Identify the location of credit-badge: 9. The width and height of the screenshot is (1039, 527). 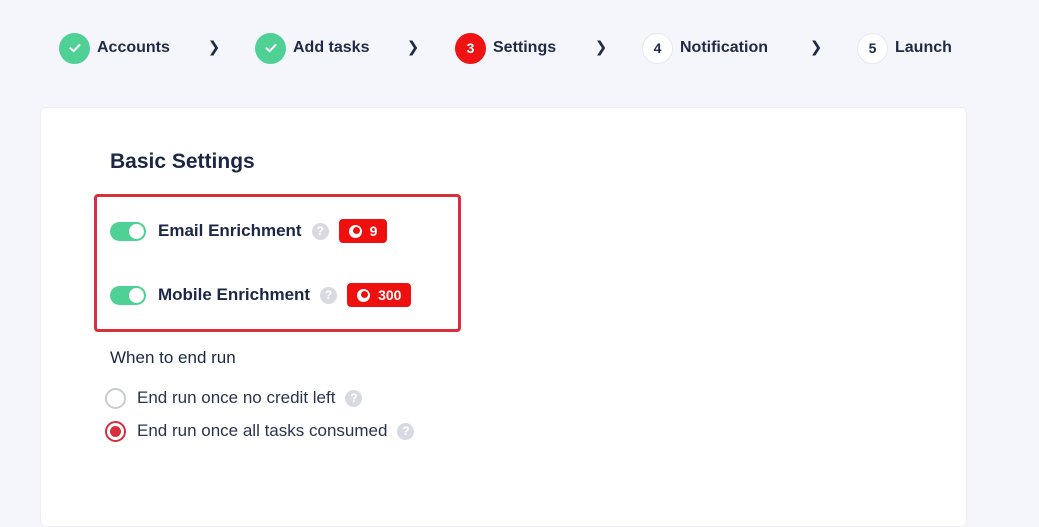
(363, 231).